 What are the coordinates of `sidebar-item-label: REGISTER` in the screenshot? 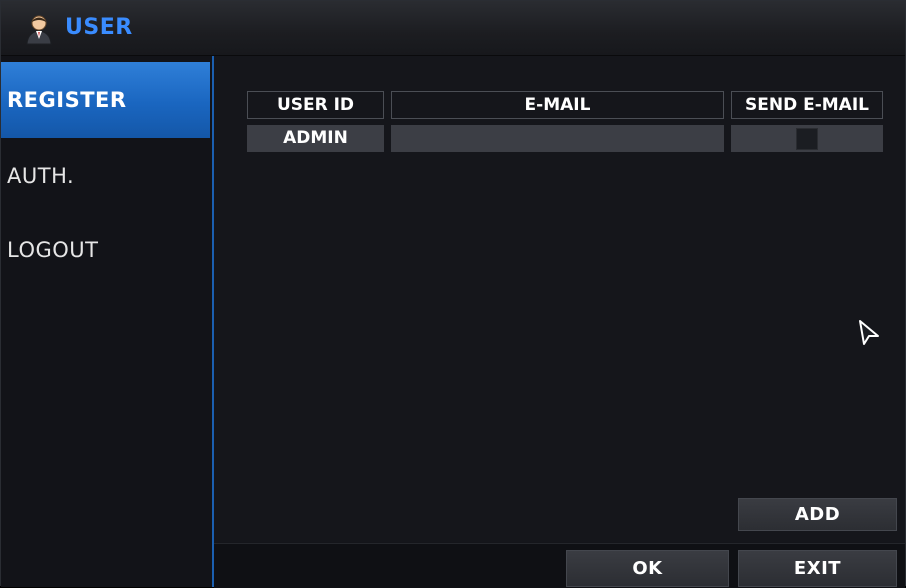 It's located at (67, 100).